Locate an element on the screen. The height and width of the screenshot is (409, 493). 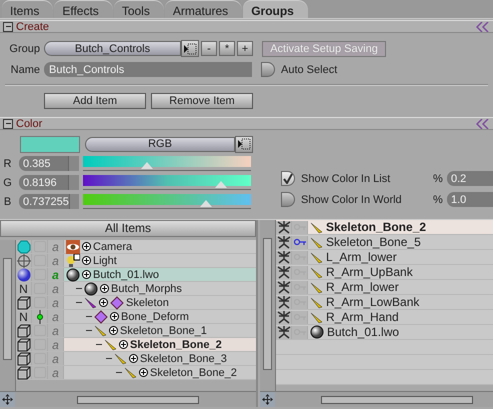
group-member-row: R_Arm_lower is located at coordinates (384, 287).